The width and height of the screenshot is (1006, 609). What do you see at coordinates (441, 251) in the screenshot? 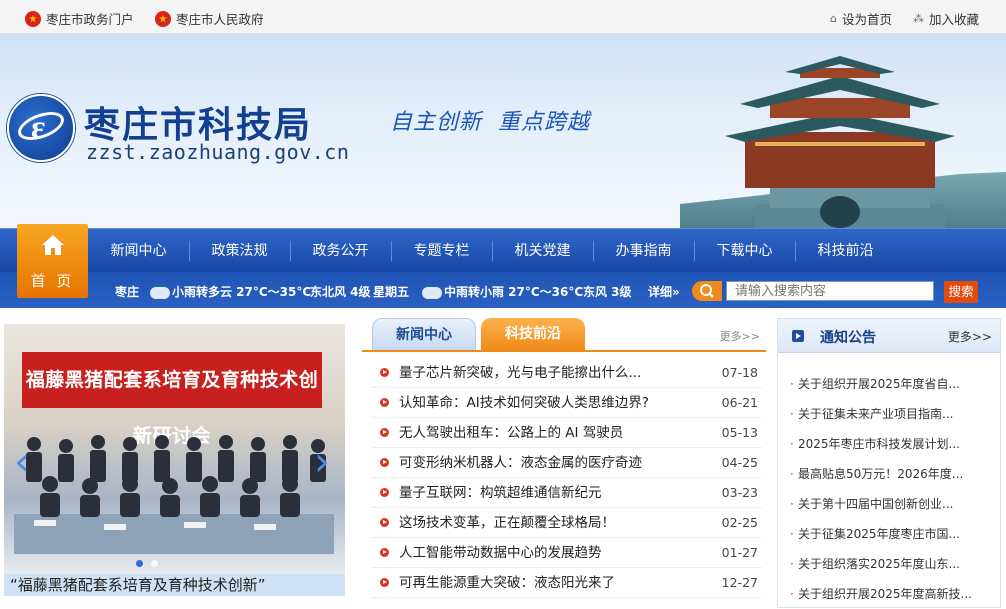
I see `nav-item-special-topics: 专题专栏` at bounding box center [441, 251].